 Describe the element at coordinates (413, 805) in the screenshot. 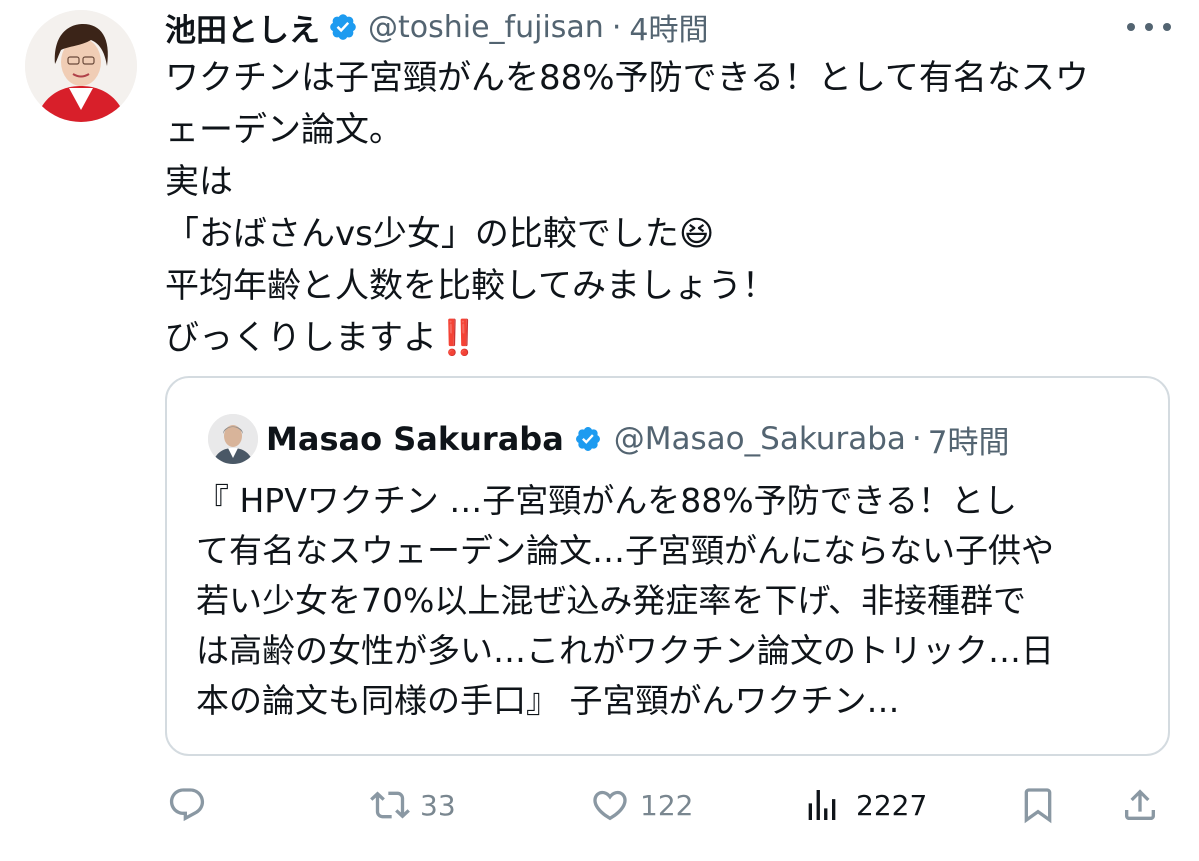

I see `retweet-button: 33` at that location.